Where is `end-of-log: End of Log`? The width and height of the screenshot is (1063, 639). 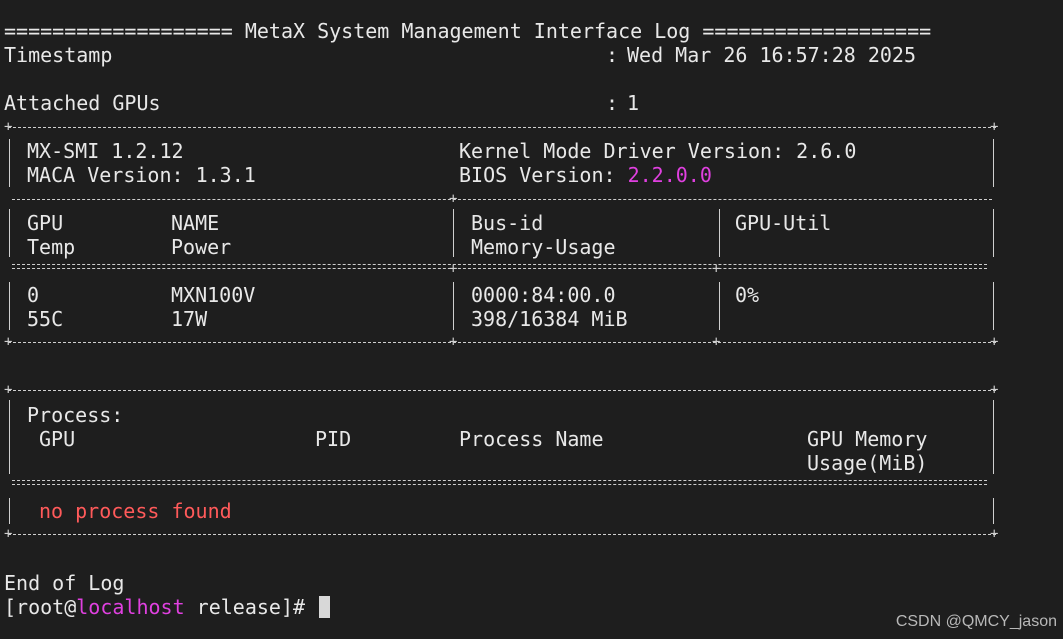
end-of-log: End of Log is located at coordinates (64, 583).